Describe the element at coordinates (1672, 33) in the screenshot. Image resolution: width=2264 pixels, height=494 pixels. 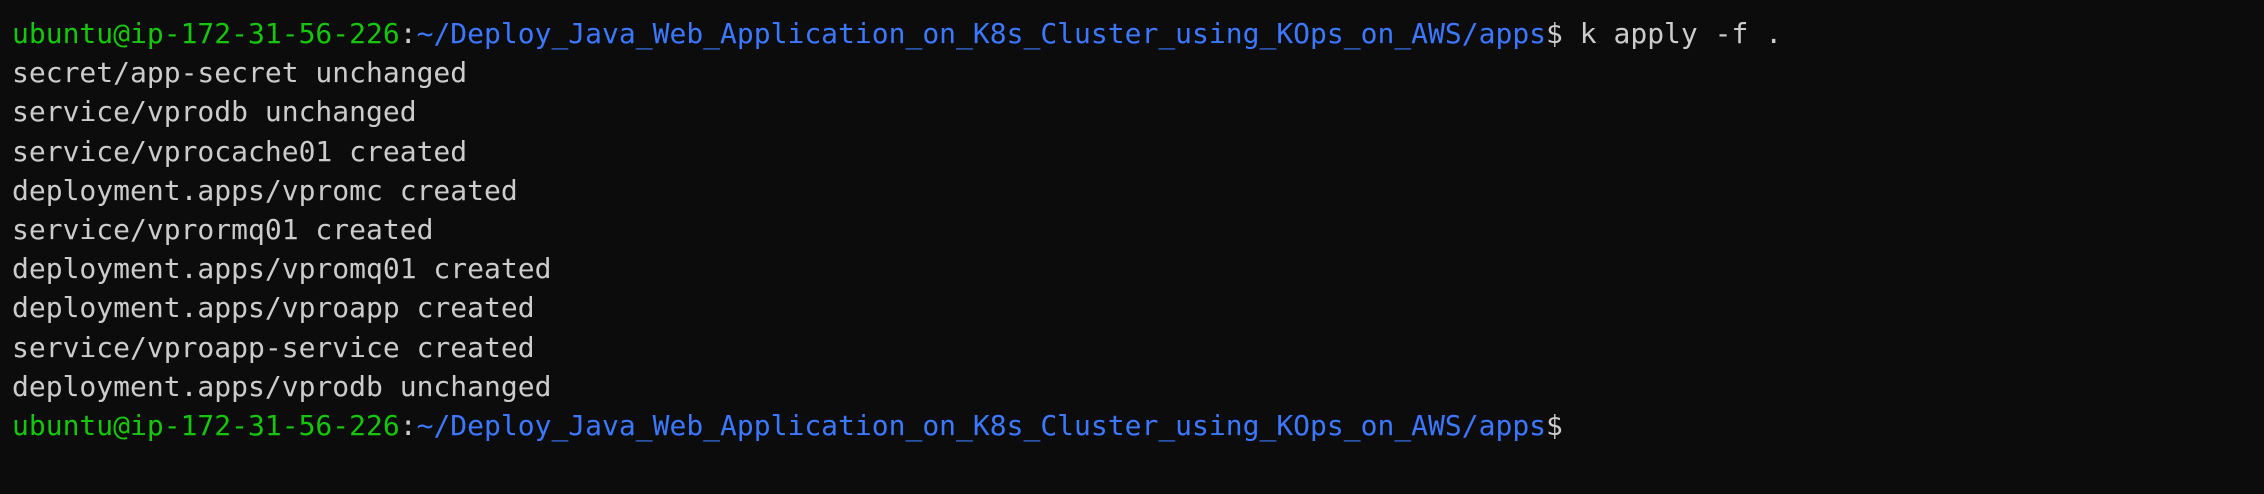
I see `command-text: k apply -f .` at that location.